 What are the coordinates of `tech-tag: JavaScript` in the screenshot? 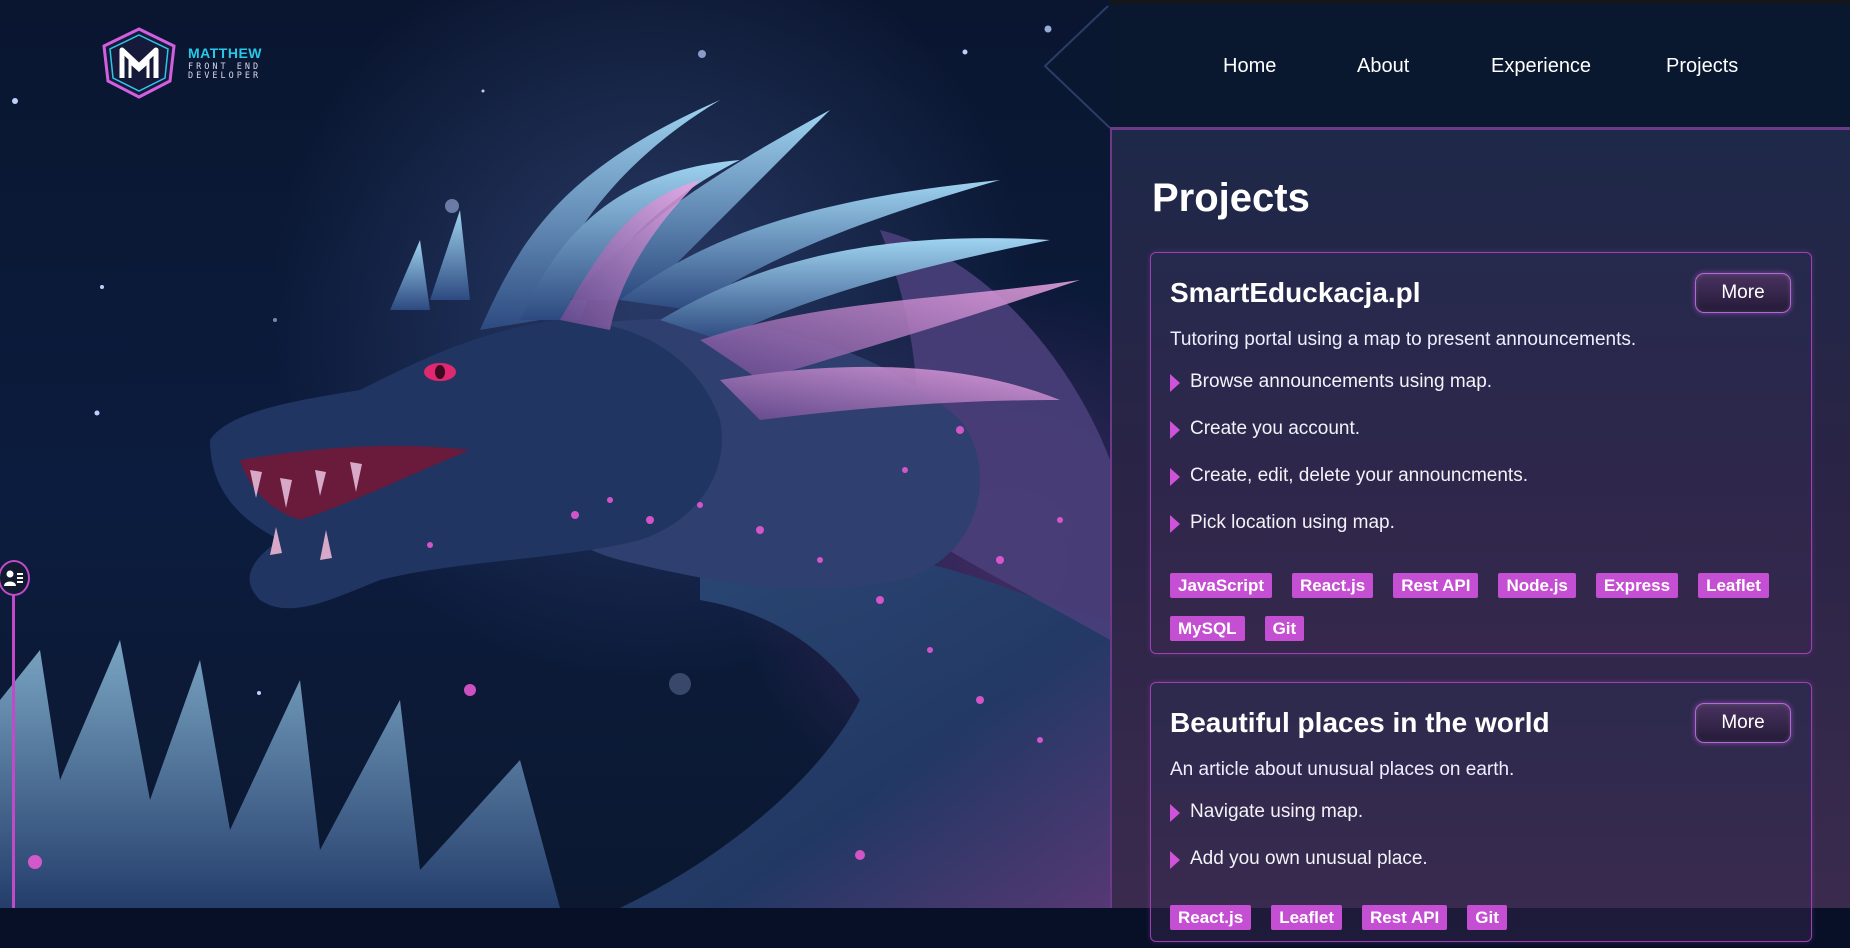 It's located at (1221, 585).